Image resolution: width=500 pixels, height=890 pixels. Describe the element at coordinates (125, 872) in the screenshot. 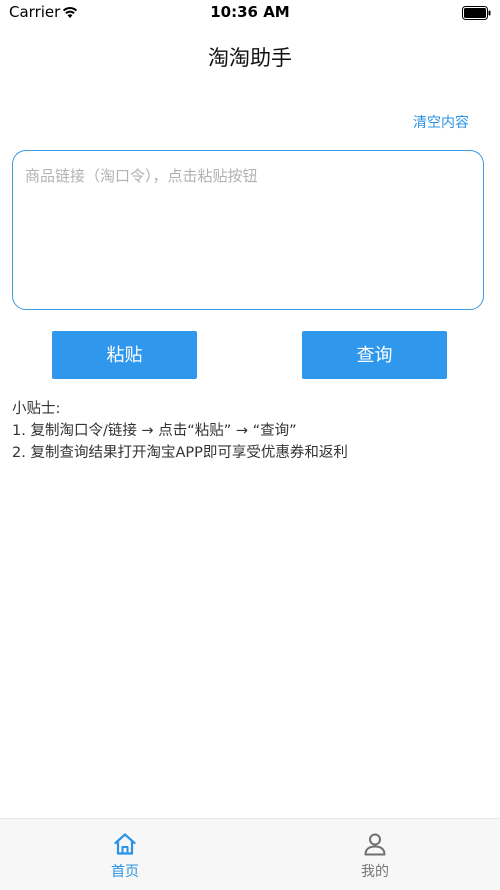

I see `tab-home-label: 首页` at that location.